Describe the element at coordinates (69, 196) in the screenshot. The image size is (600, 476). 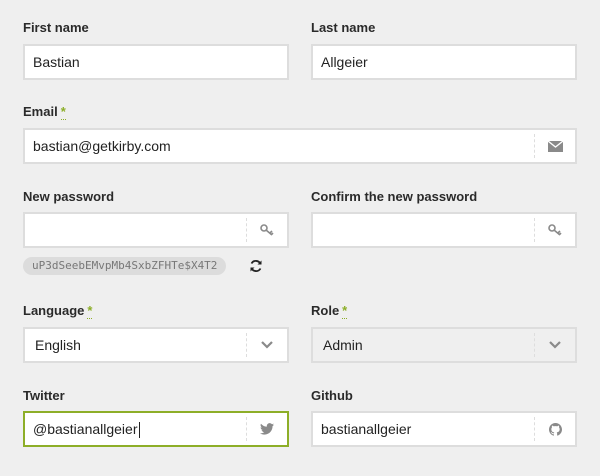
I see `new-password-label: New password` at that location.